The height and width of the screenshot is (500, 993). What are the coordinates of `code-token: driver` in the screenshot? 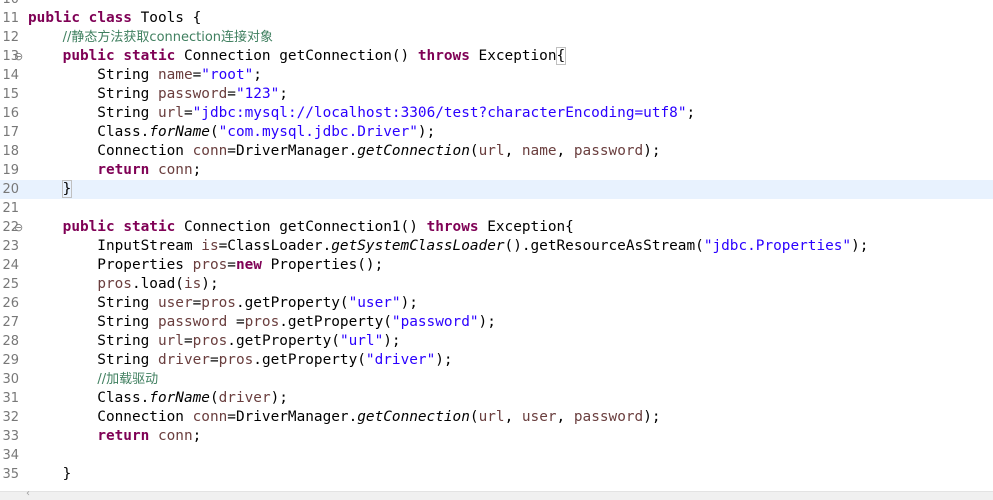 It's located at (183, 360).